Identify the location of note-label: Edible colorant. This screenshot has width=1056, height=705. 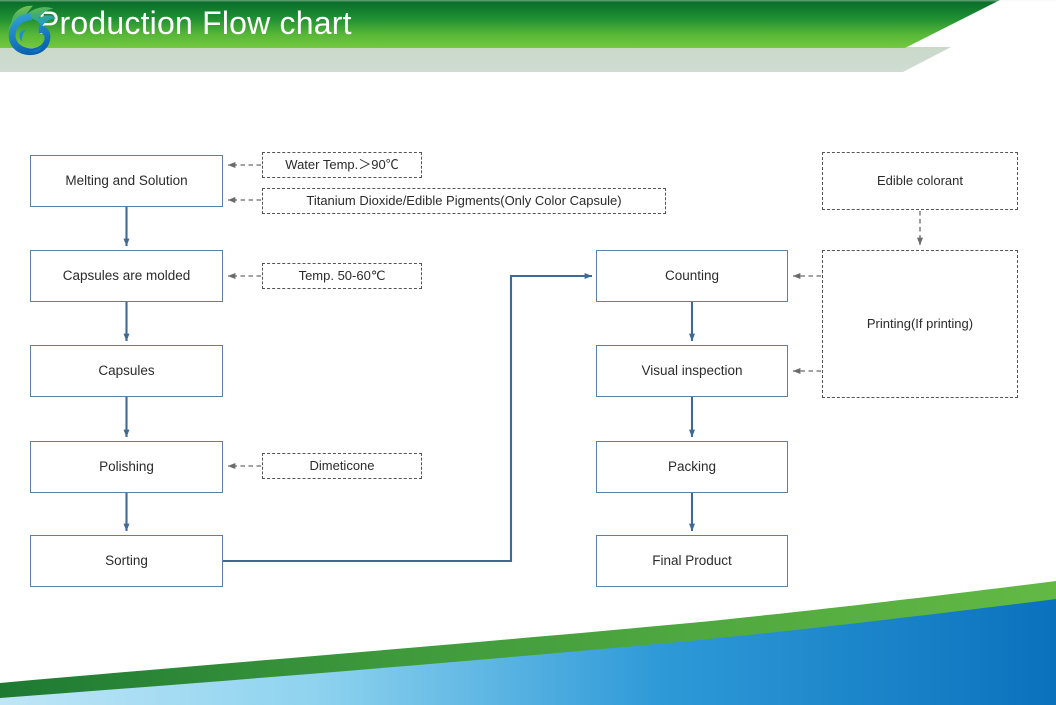
(920, 180).